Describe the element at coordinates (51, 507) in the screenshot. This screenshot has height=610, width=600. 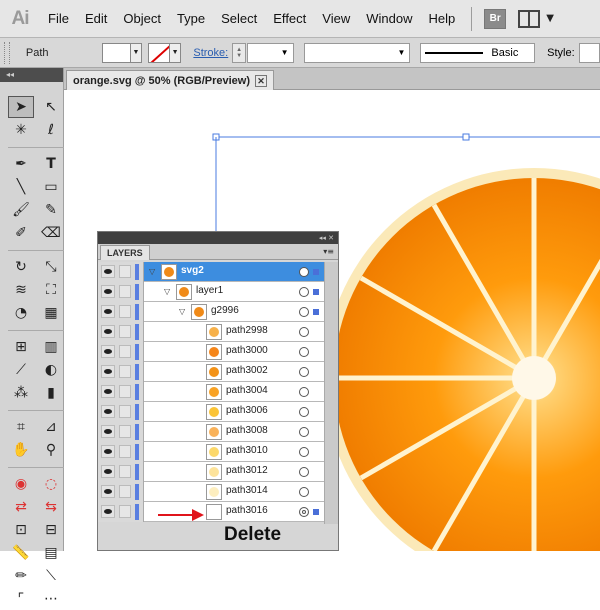
I see `default-fill-stroke-icon: ⇆` at that location.